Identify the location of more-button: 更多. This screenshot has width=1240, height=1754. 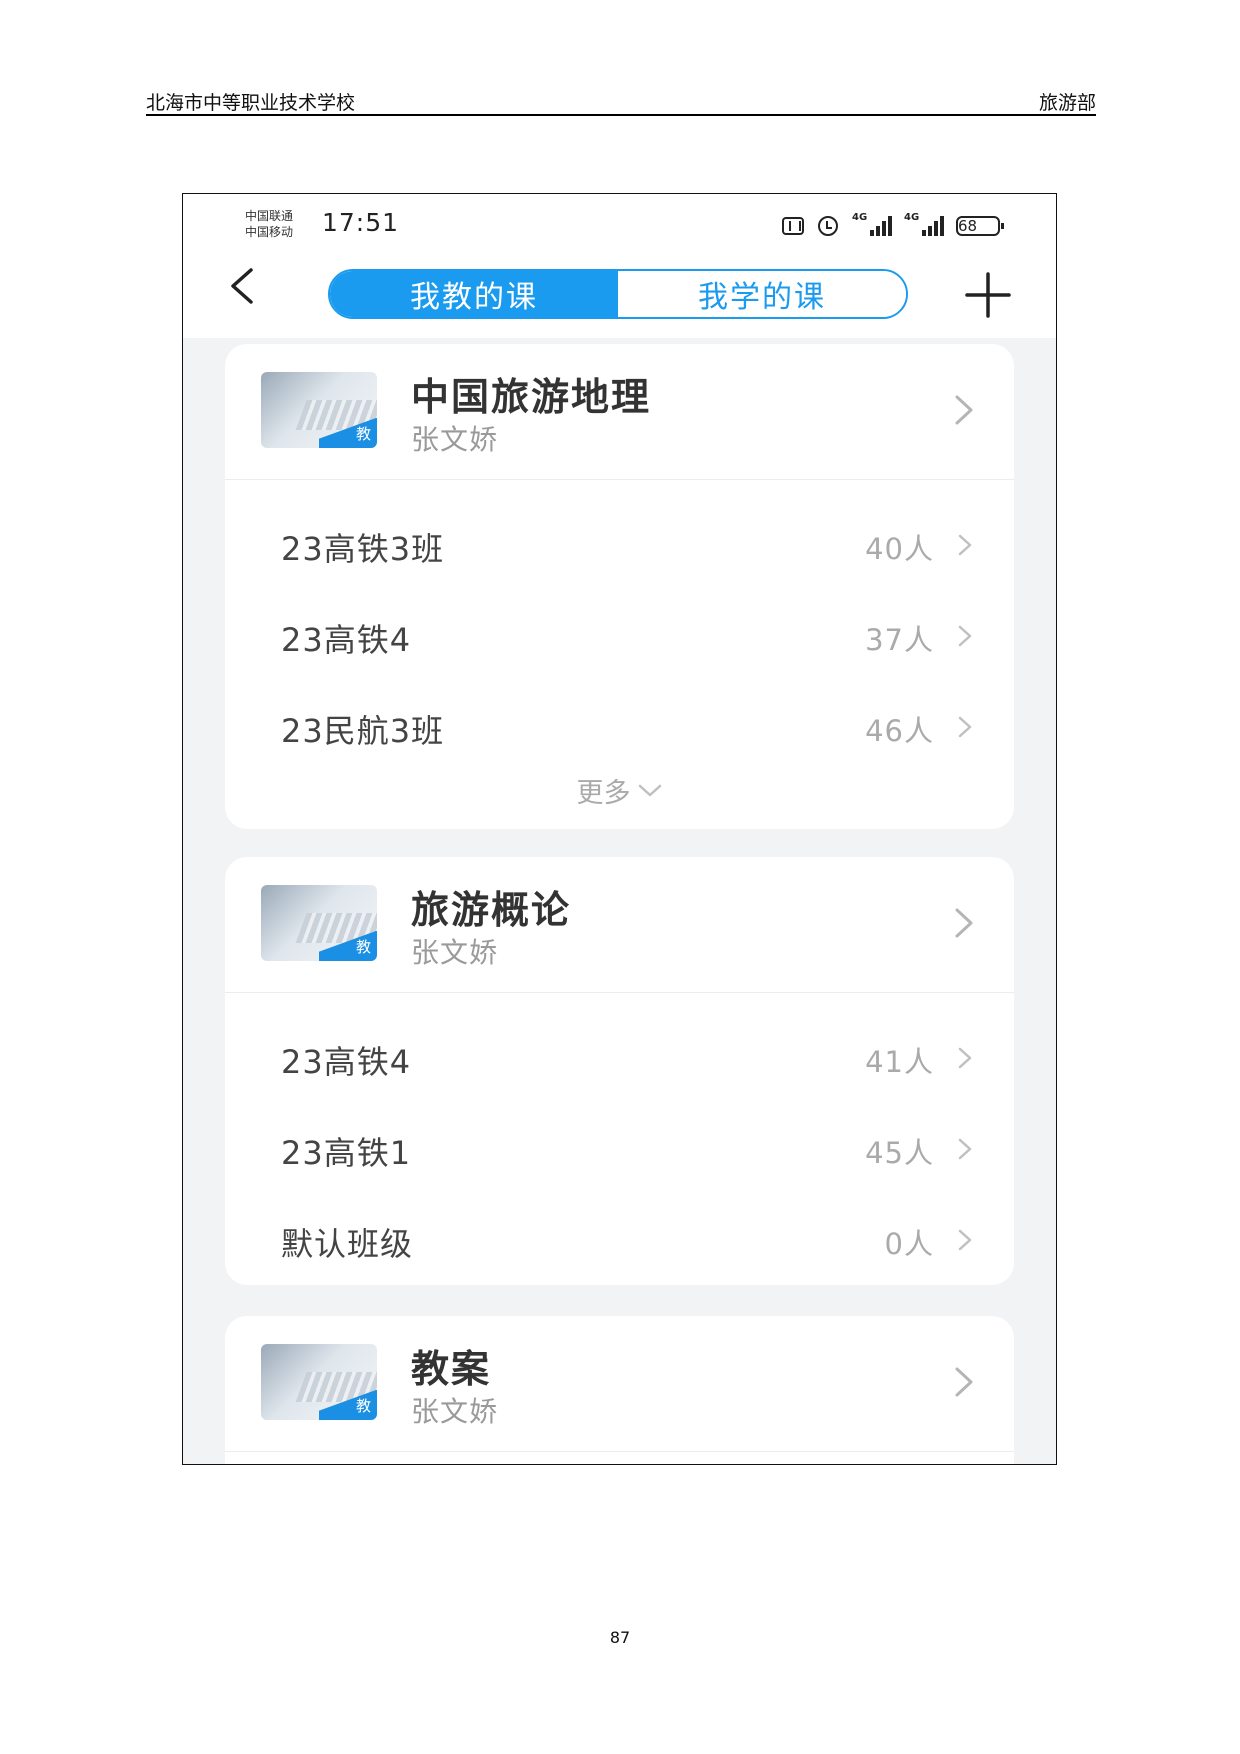
(619, 800).